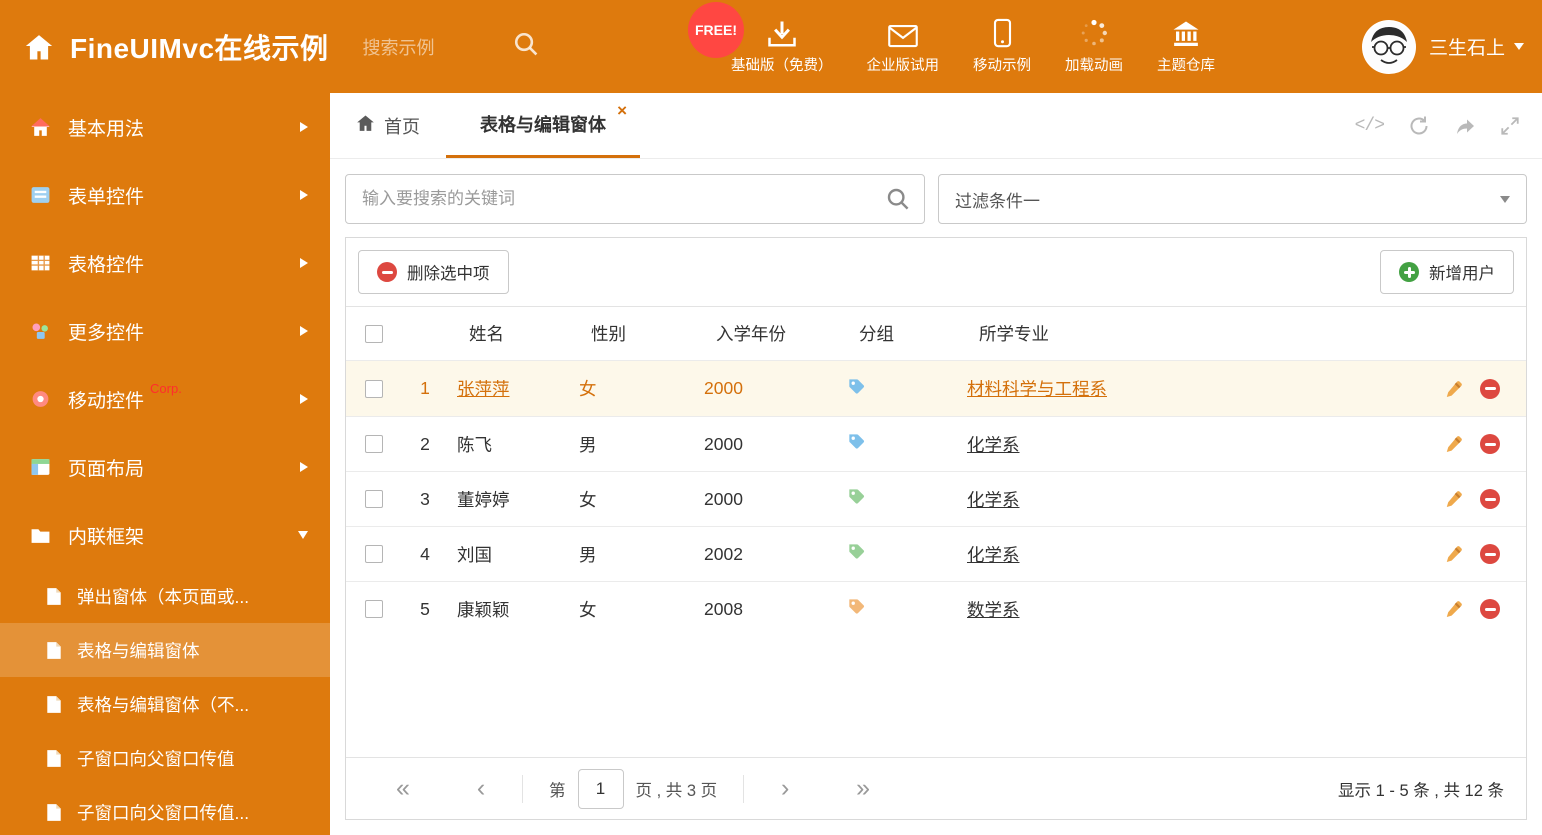 The image size is (1542, 835). What do you see at coordinates (936, 696) in the screenshot?
I see `table-empty-area` at bounding box center [936, 696].